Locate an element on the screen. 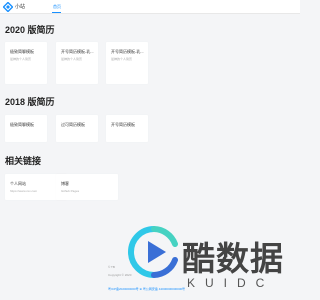  app-logo-icon is located at coordinates (8, 7).